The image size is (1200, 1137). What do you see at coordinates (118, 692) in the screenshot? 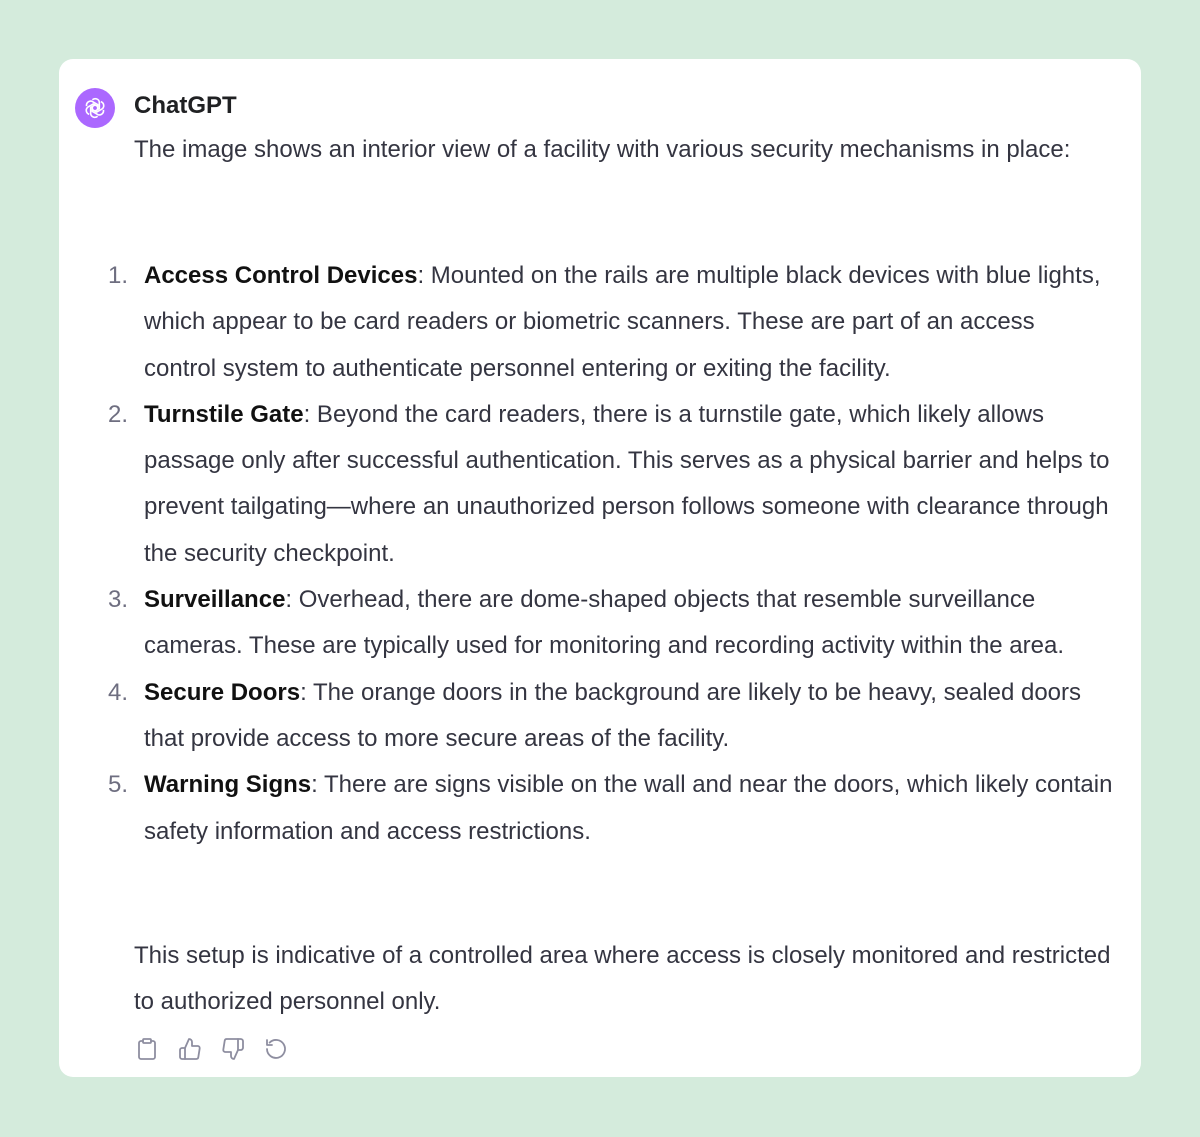
I see `list-item-number: 4.` at bounding box center [118, 692].